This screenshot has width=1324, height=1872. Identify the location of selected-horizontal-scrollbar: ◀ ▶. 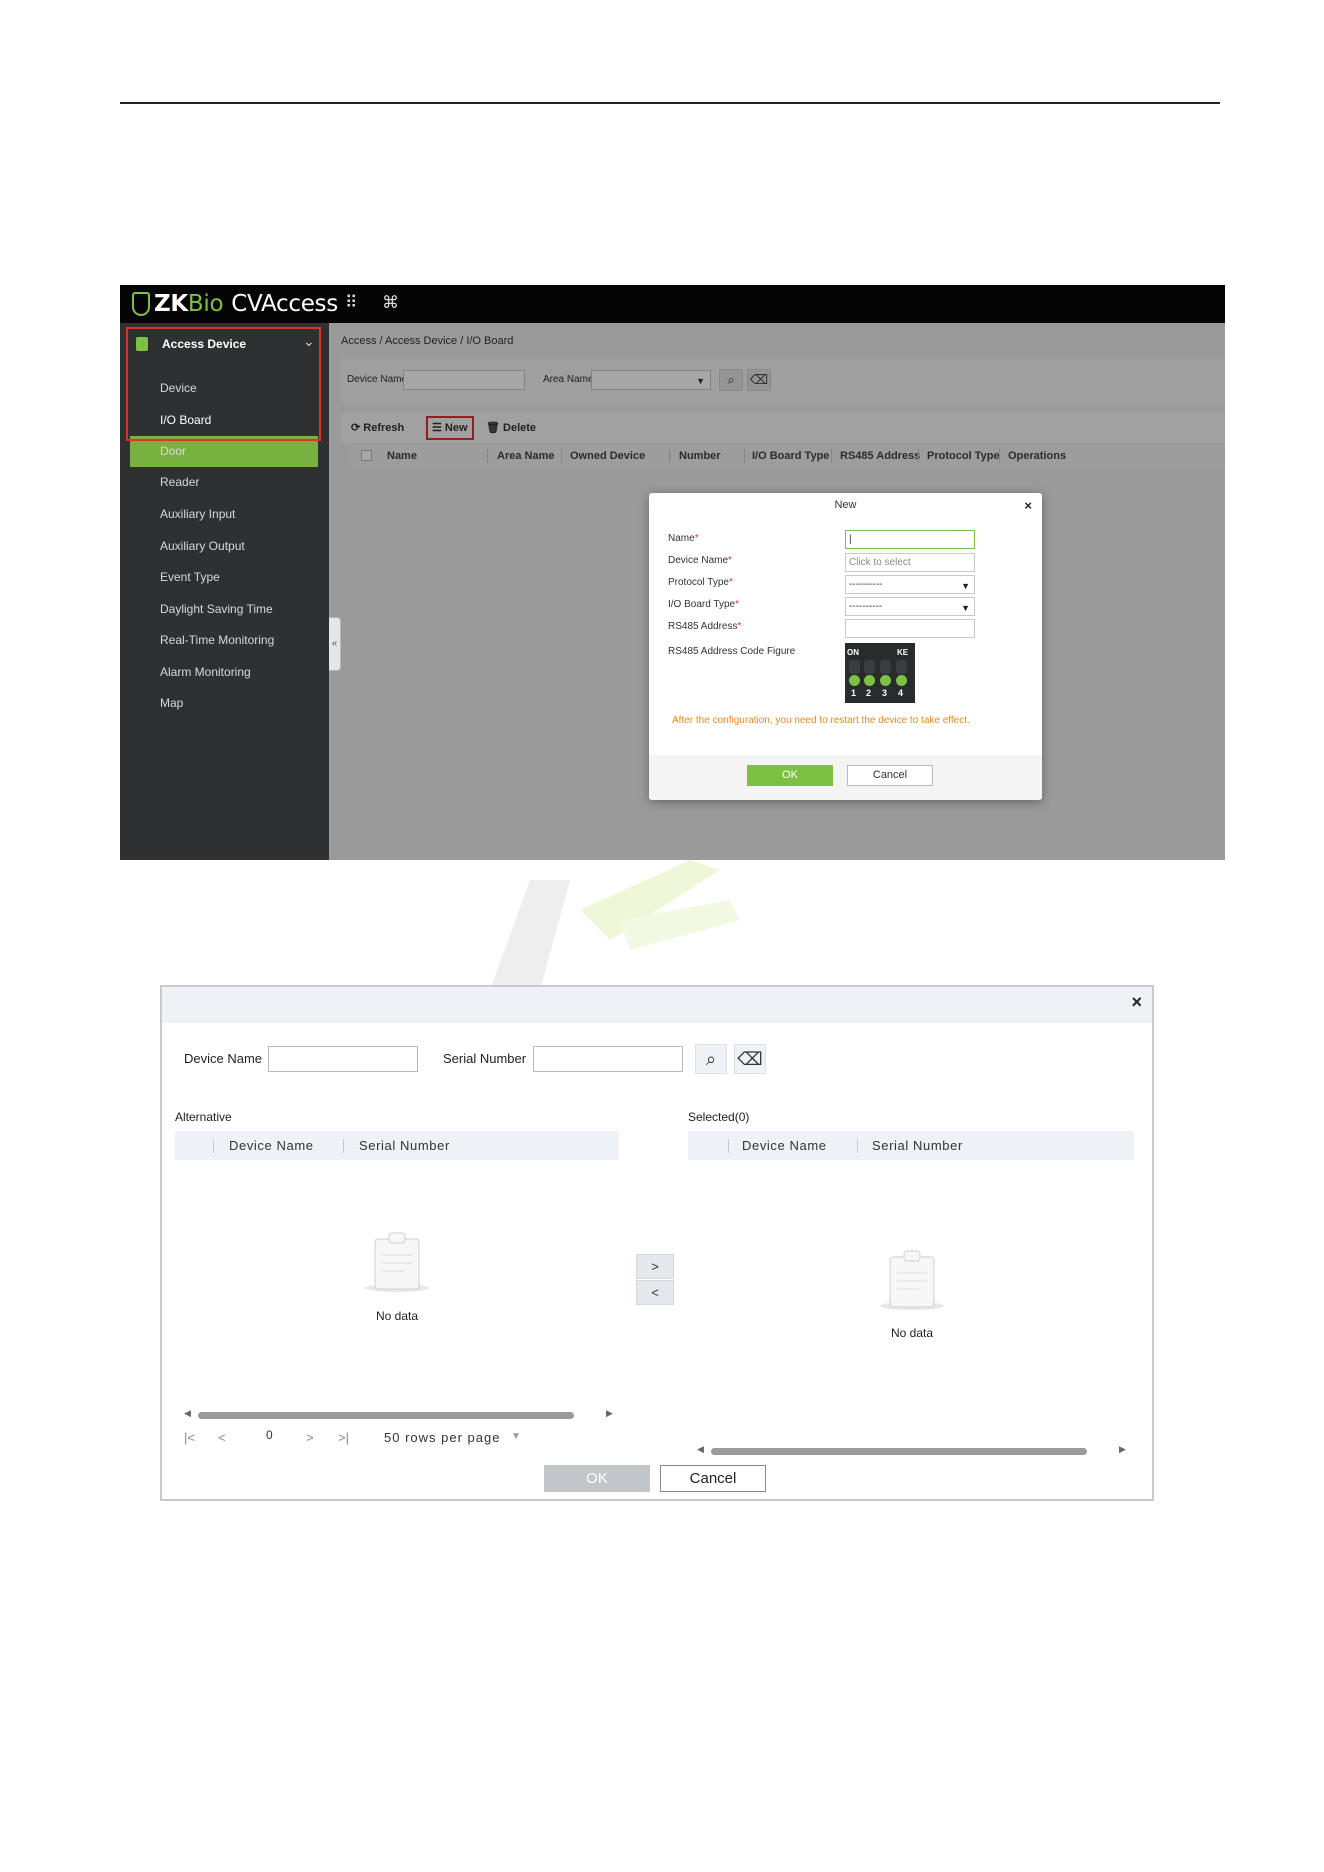
(913, 1450).